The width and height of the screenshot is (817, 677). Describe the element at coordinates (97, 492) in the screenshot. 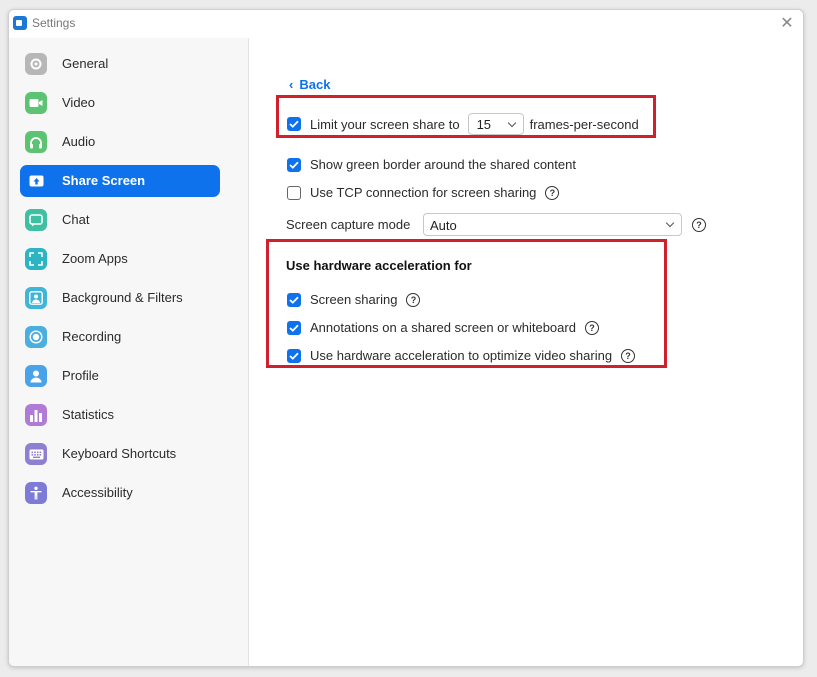

I see `sidebar-item-label: Accessibility` at that location.